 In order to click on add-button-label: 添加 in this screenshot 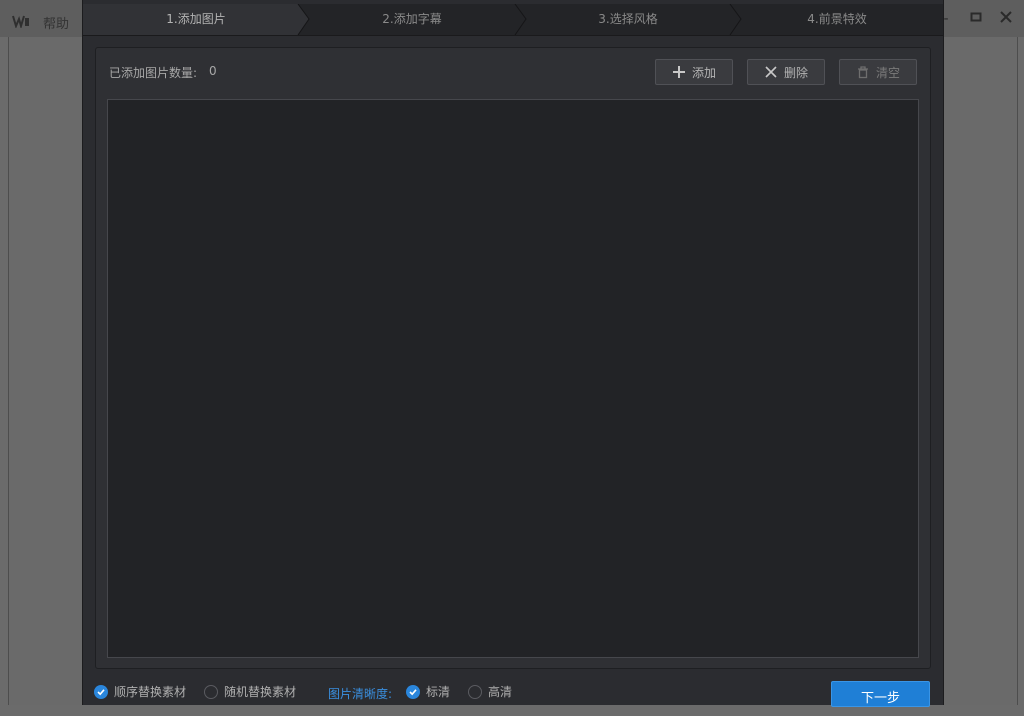, I will do `click(703, 72)`.